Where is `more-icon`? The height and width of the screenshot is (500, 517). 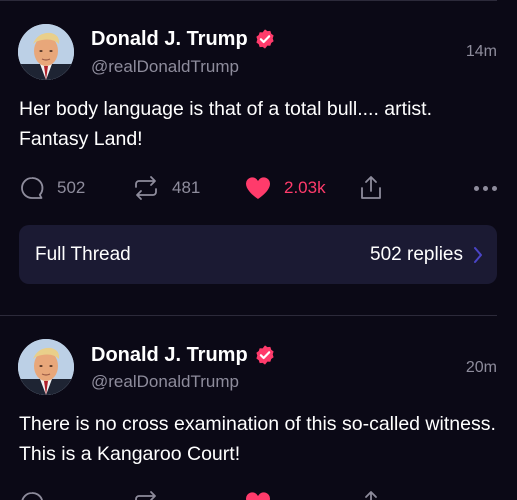 more-icon is located at coordinates (483, 188).